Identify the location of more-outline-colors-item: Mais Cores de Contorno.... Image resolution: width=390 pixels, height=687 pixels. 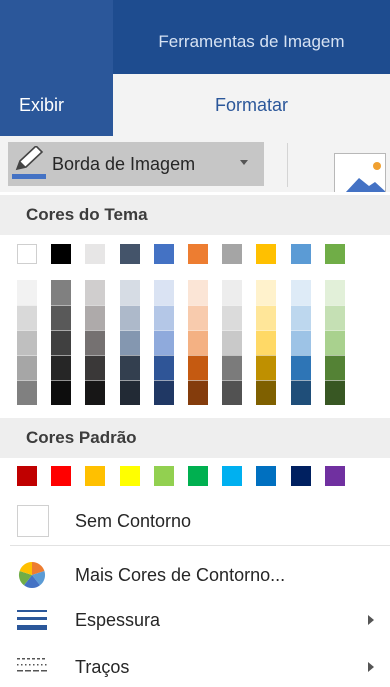
(180, 575).